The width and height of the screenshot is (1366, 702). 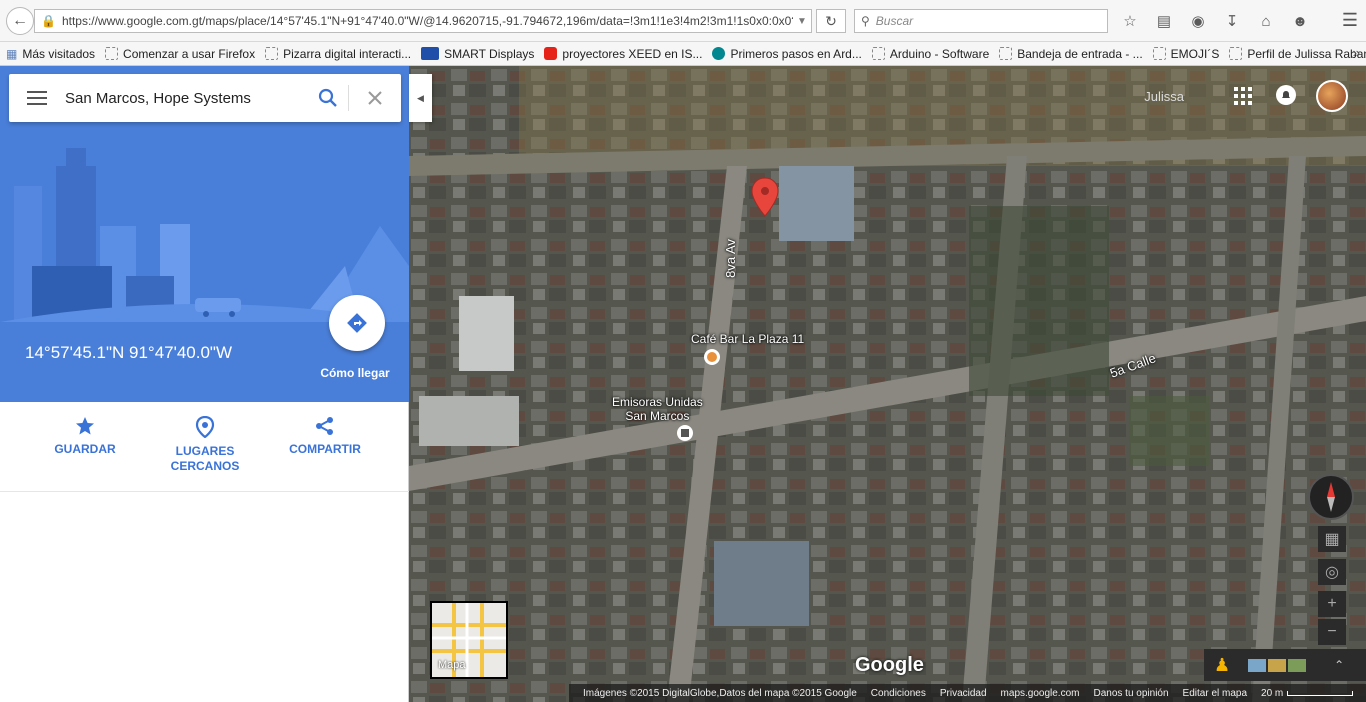 What do you see at coordinates (747, 339) in the screenshot?
I see `poi-label-cafe: Café Bar La Plaza 11` at bounding box center [747, 339].